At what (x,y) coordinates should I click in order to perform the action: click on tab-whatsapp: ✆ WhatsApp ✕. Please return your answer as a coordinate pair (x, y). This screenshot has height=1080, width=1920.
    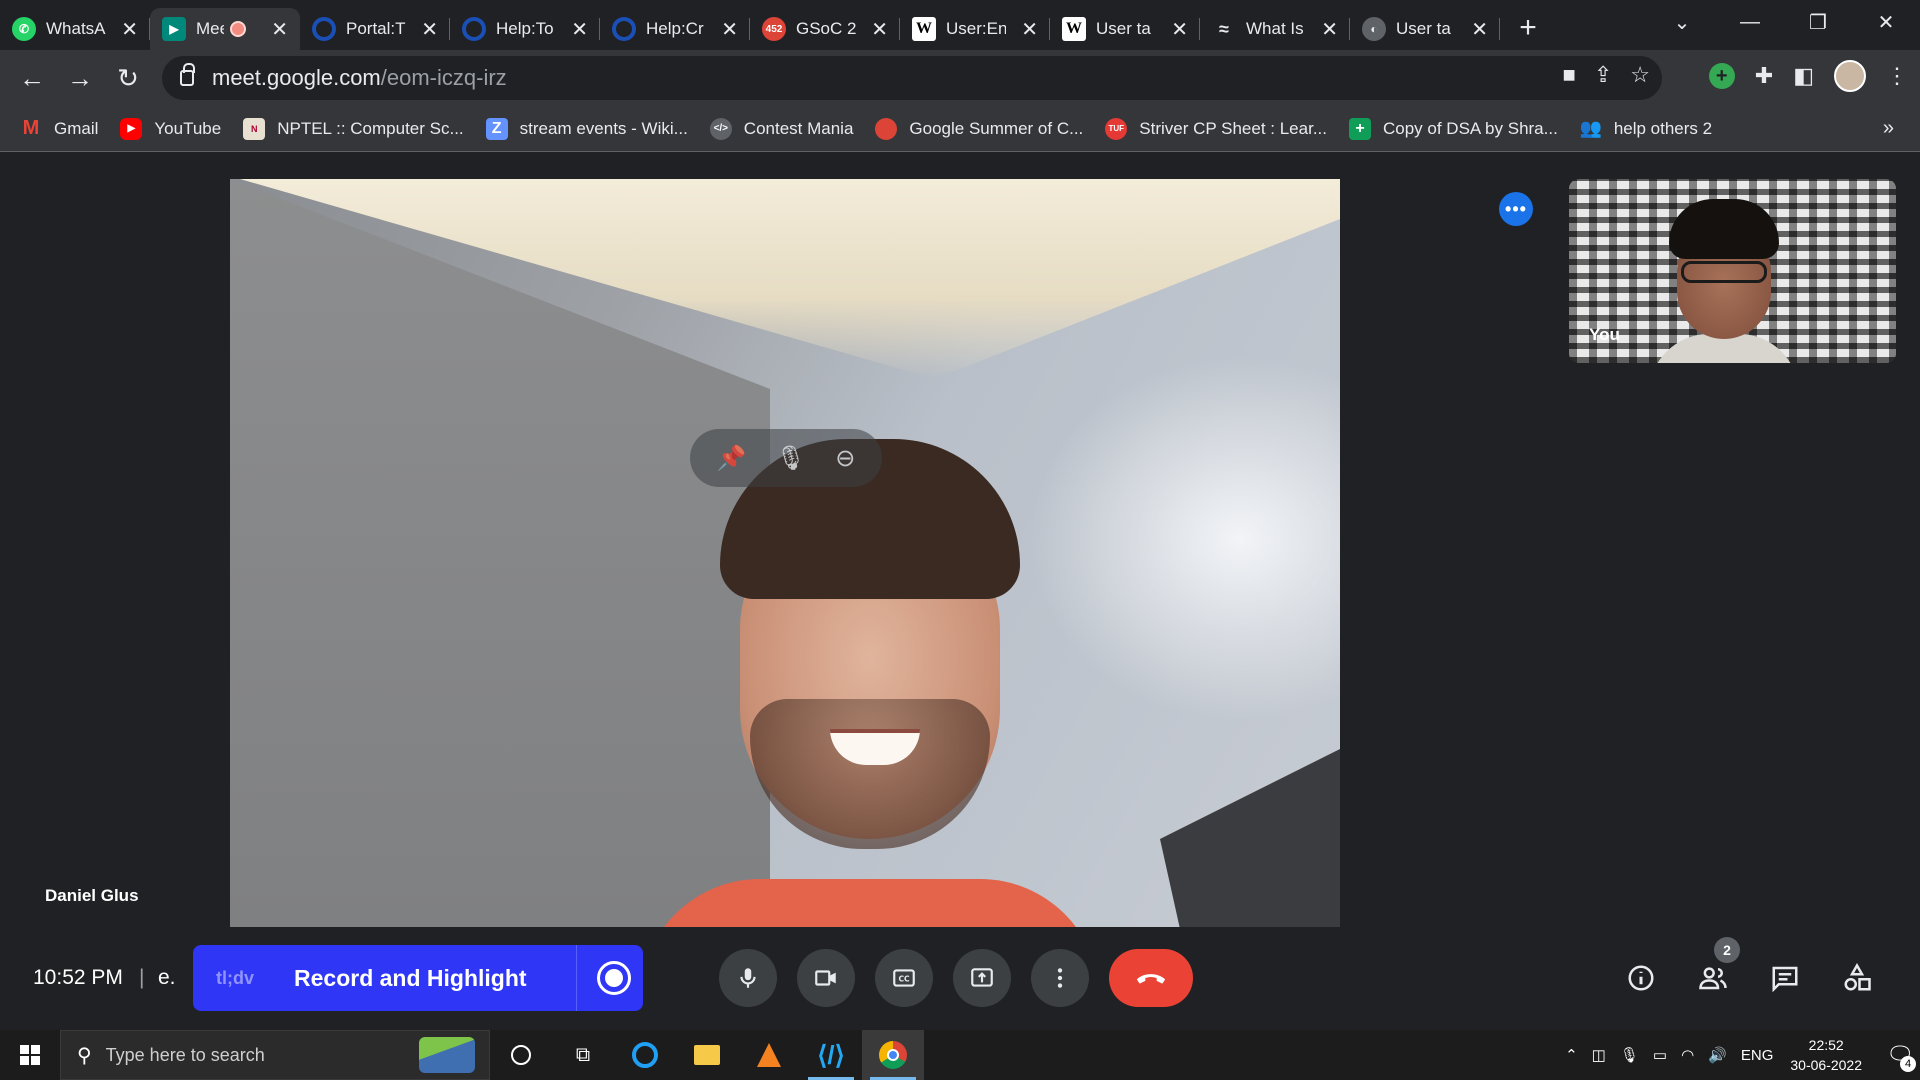
    Looking at the image, I should click on (75, 29).